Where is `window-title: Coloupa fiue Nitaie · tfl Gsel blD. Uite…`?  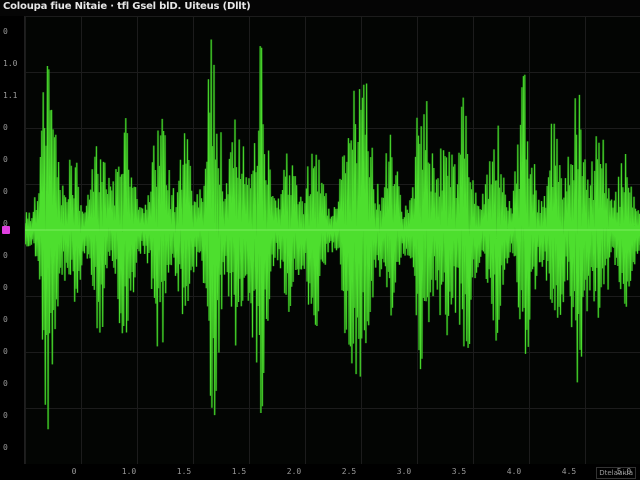 window-title: Coloupa fiue Nitaie · tfl Gsel blD. Uite… is located at coordinates (320, 8).